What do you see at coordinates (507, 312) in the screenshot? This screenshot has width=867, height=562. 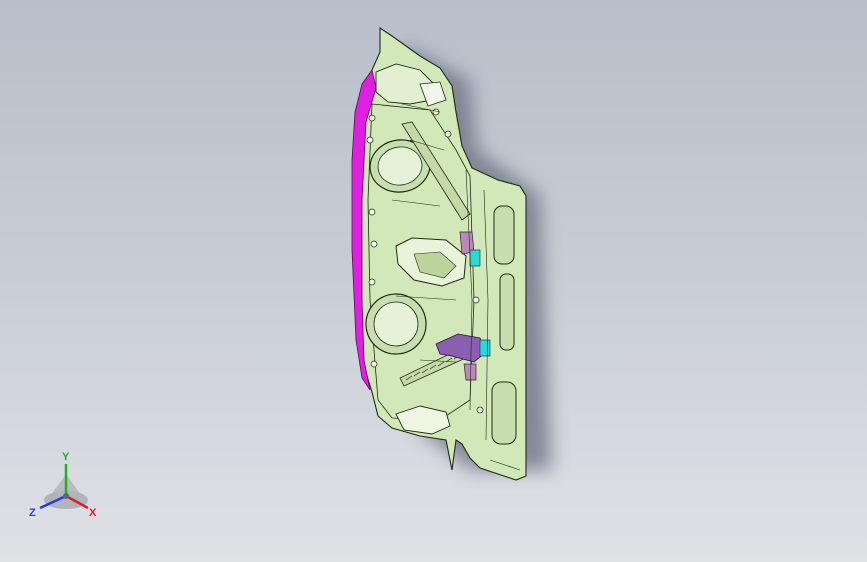 I see `slot-middle` at bounding box center [507, 312].